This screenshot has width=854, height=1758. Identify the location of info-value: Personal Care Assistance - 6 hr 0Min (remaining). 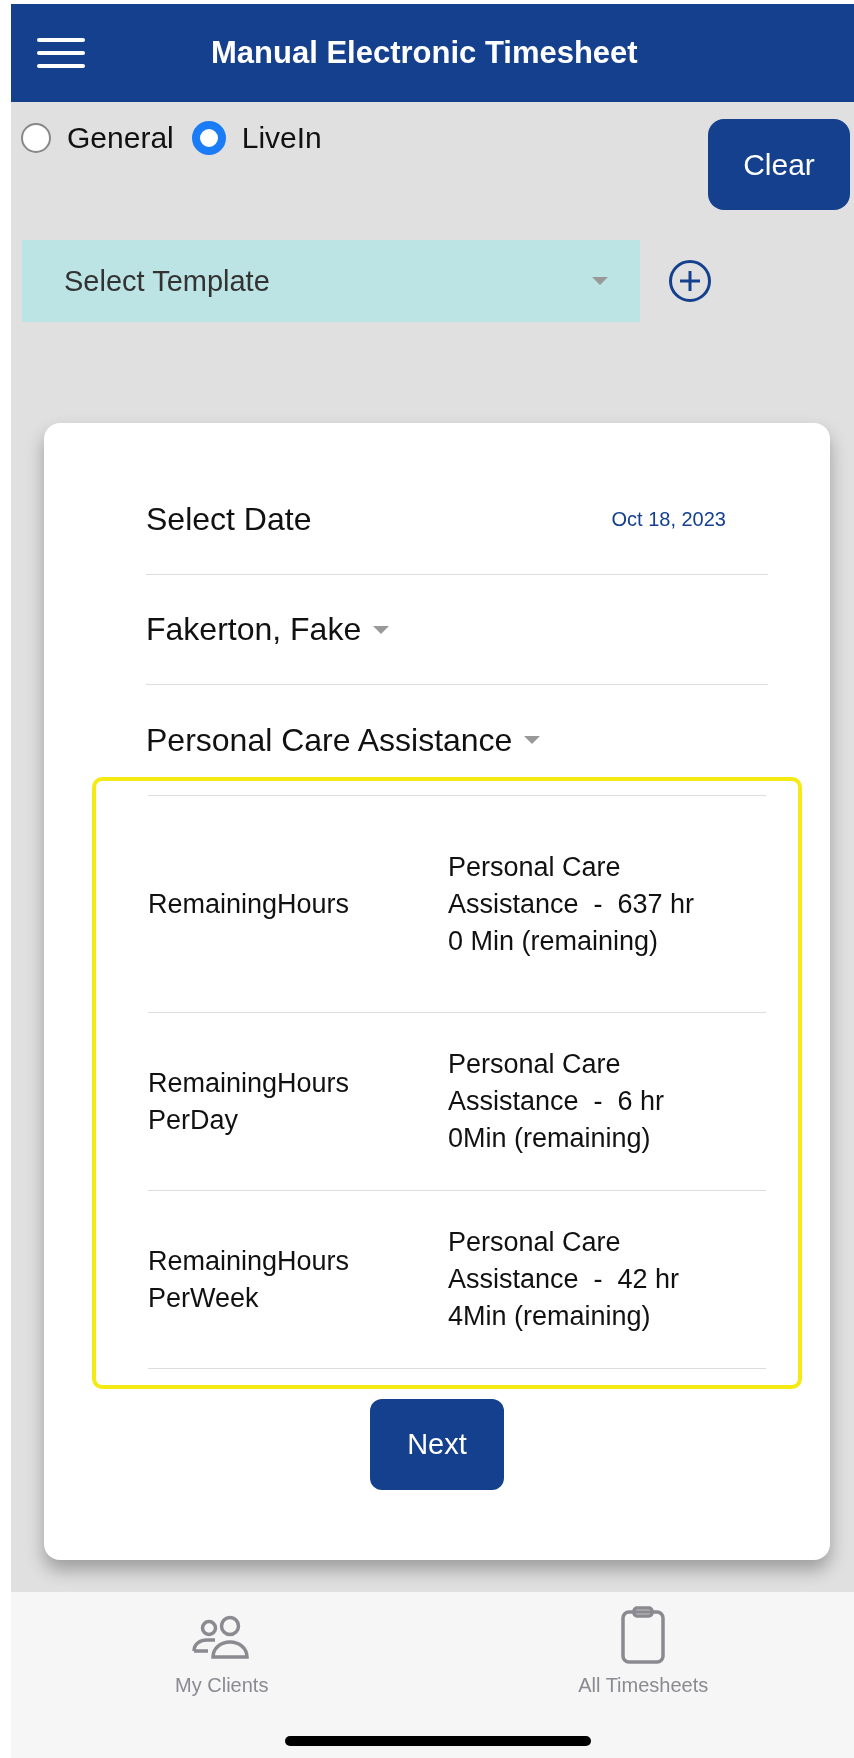
(557, 1101).